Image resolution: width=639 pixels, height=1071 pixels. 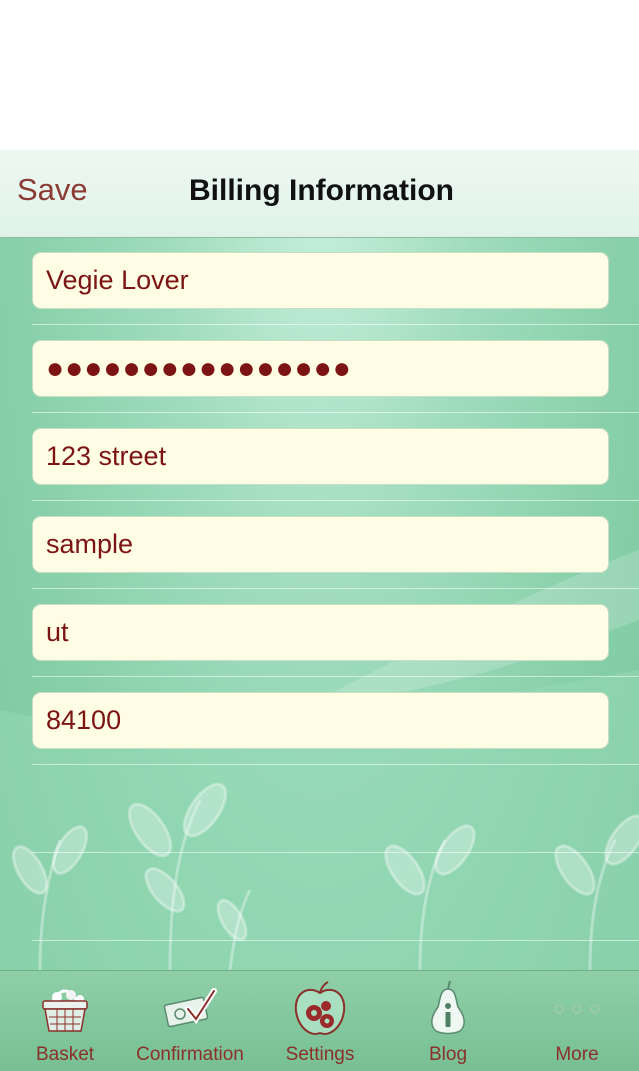 I want to click on zip-field: 84100, so click(x=320, y=720).